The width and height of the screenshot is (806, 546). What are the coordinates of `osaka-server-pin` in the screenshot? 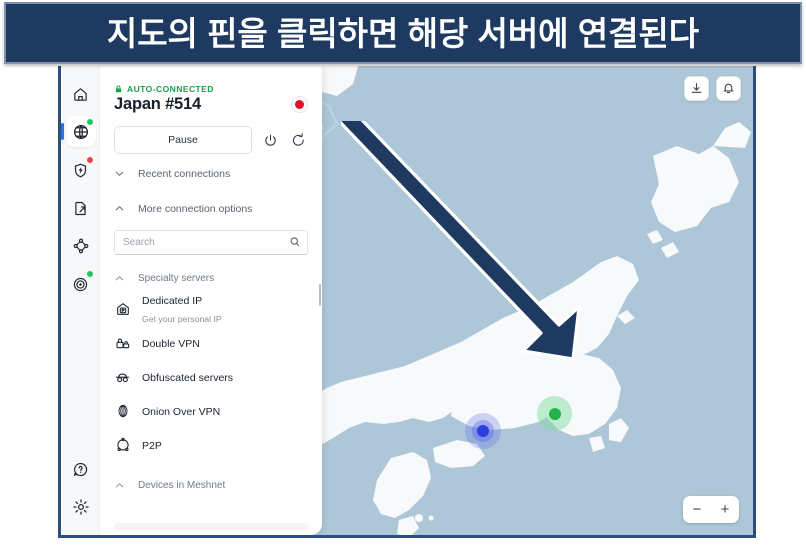 It's located at (483, 431).